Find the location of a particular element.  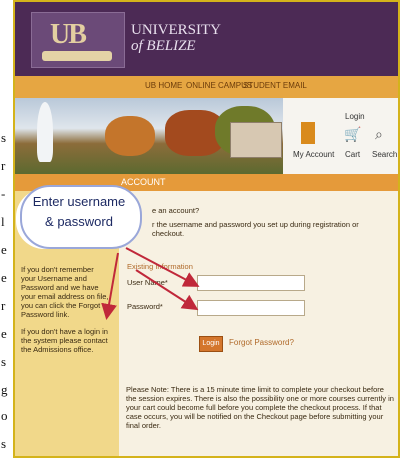

arrow-to-username is located at coordinates (162, 267).